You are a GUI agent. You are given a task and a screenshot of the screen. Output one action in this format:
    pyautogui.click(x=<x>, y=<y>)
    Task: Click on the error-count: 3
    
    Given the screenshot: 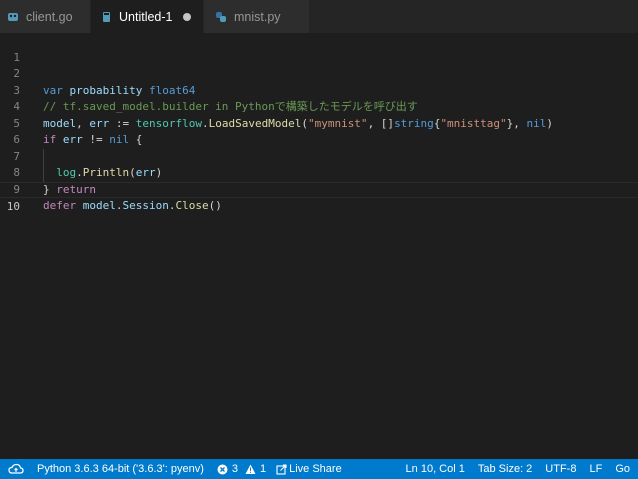 What is the action you would take?
    pyautogui.click(x=234, y=469)
    